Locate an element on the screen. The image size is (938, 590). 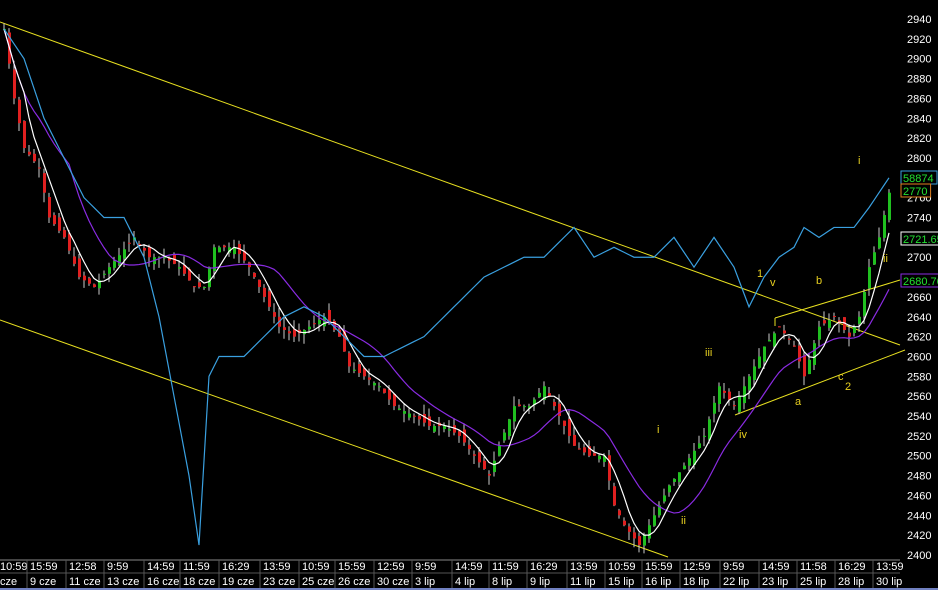
x-tick-date: 4 lip is located at coordinates (465, 582).